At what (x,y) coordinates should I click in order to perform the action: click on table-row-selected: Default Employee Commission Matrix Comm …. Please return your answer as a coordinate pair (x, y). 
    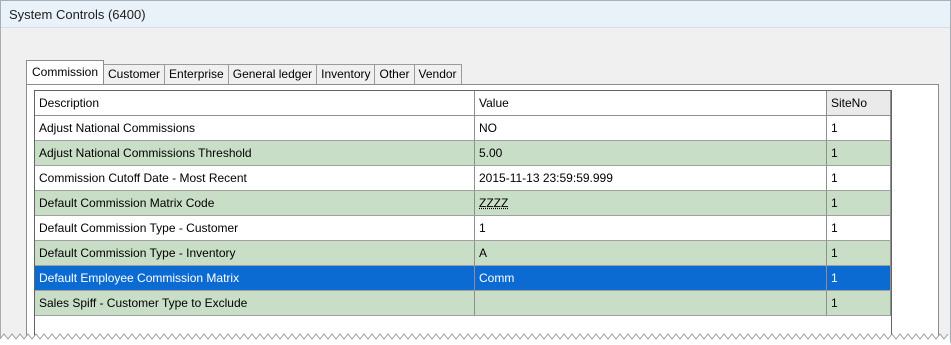
    Looking at the image, I should click on (463, 278).